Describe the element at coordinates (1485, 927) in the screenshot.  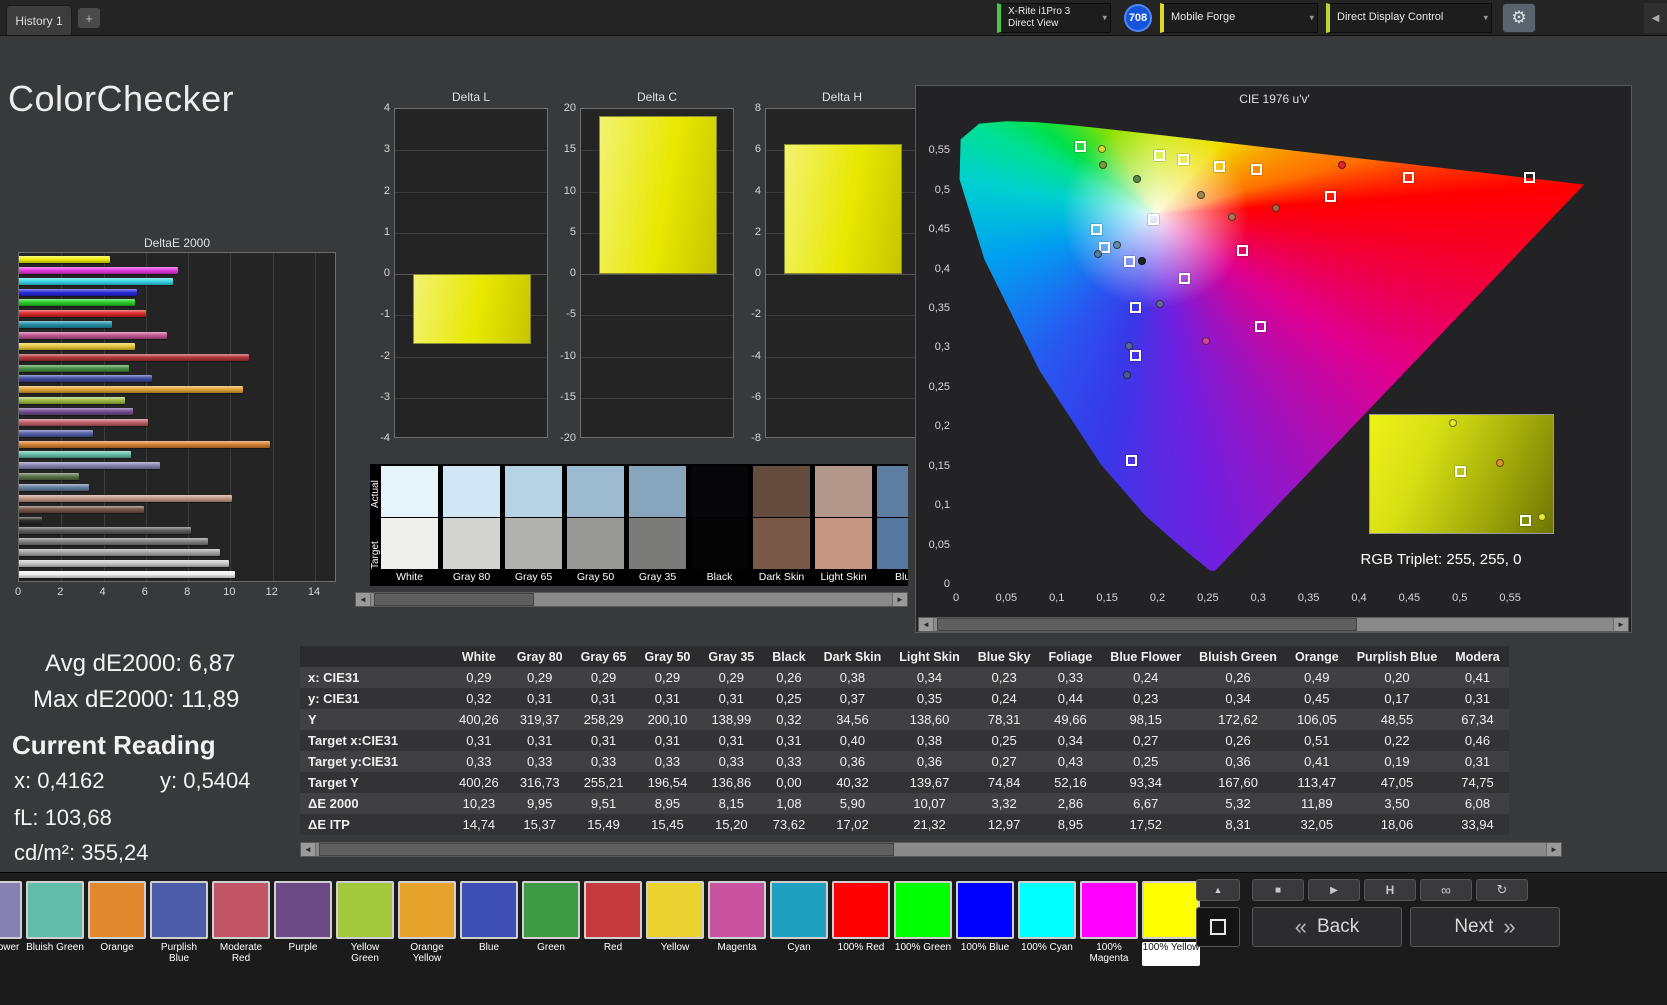
I see `next-button: Next »` at that location.